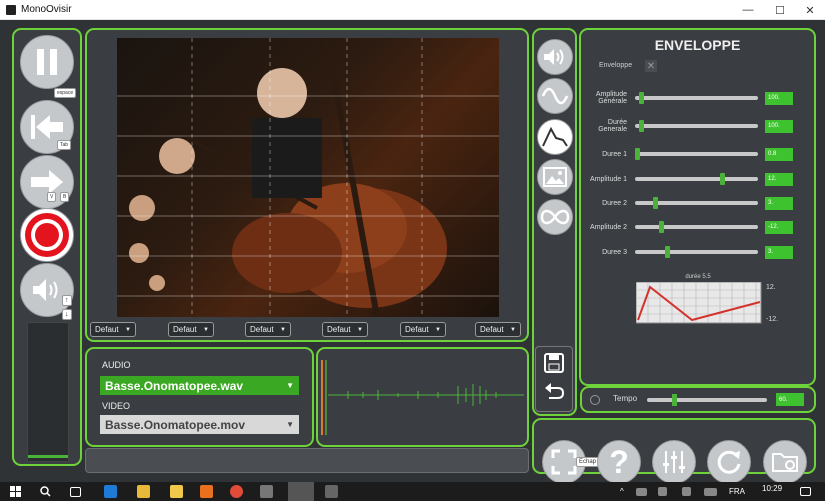 This screenshot has height=501, width=825. I want to click on vlc-icon, so click(206, 491).